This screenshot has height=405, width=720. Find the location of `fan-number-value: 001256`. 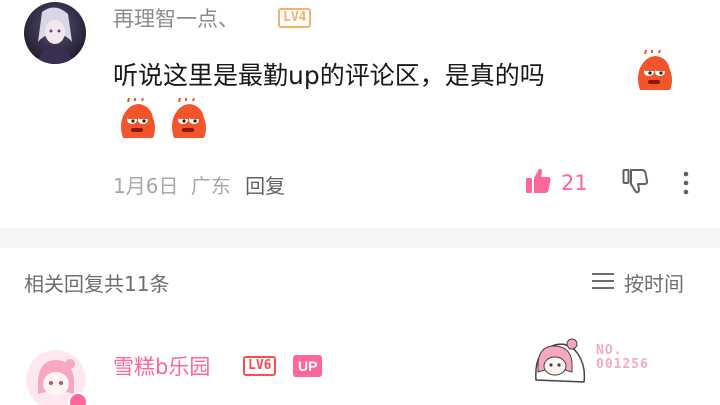

fan-number-value: 001256 is located at coordinates (622, 364).